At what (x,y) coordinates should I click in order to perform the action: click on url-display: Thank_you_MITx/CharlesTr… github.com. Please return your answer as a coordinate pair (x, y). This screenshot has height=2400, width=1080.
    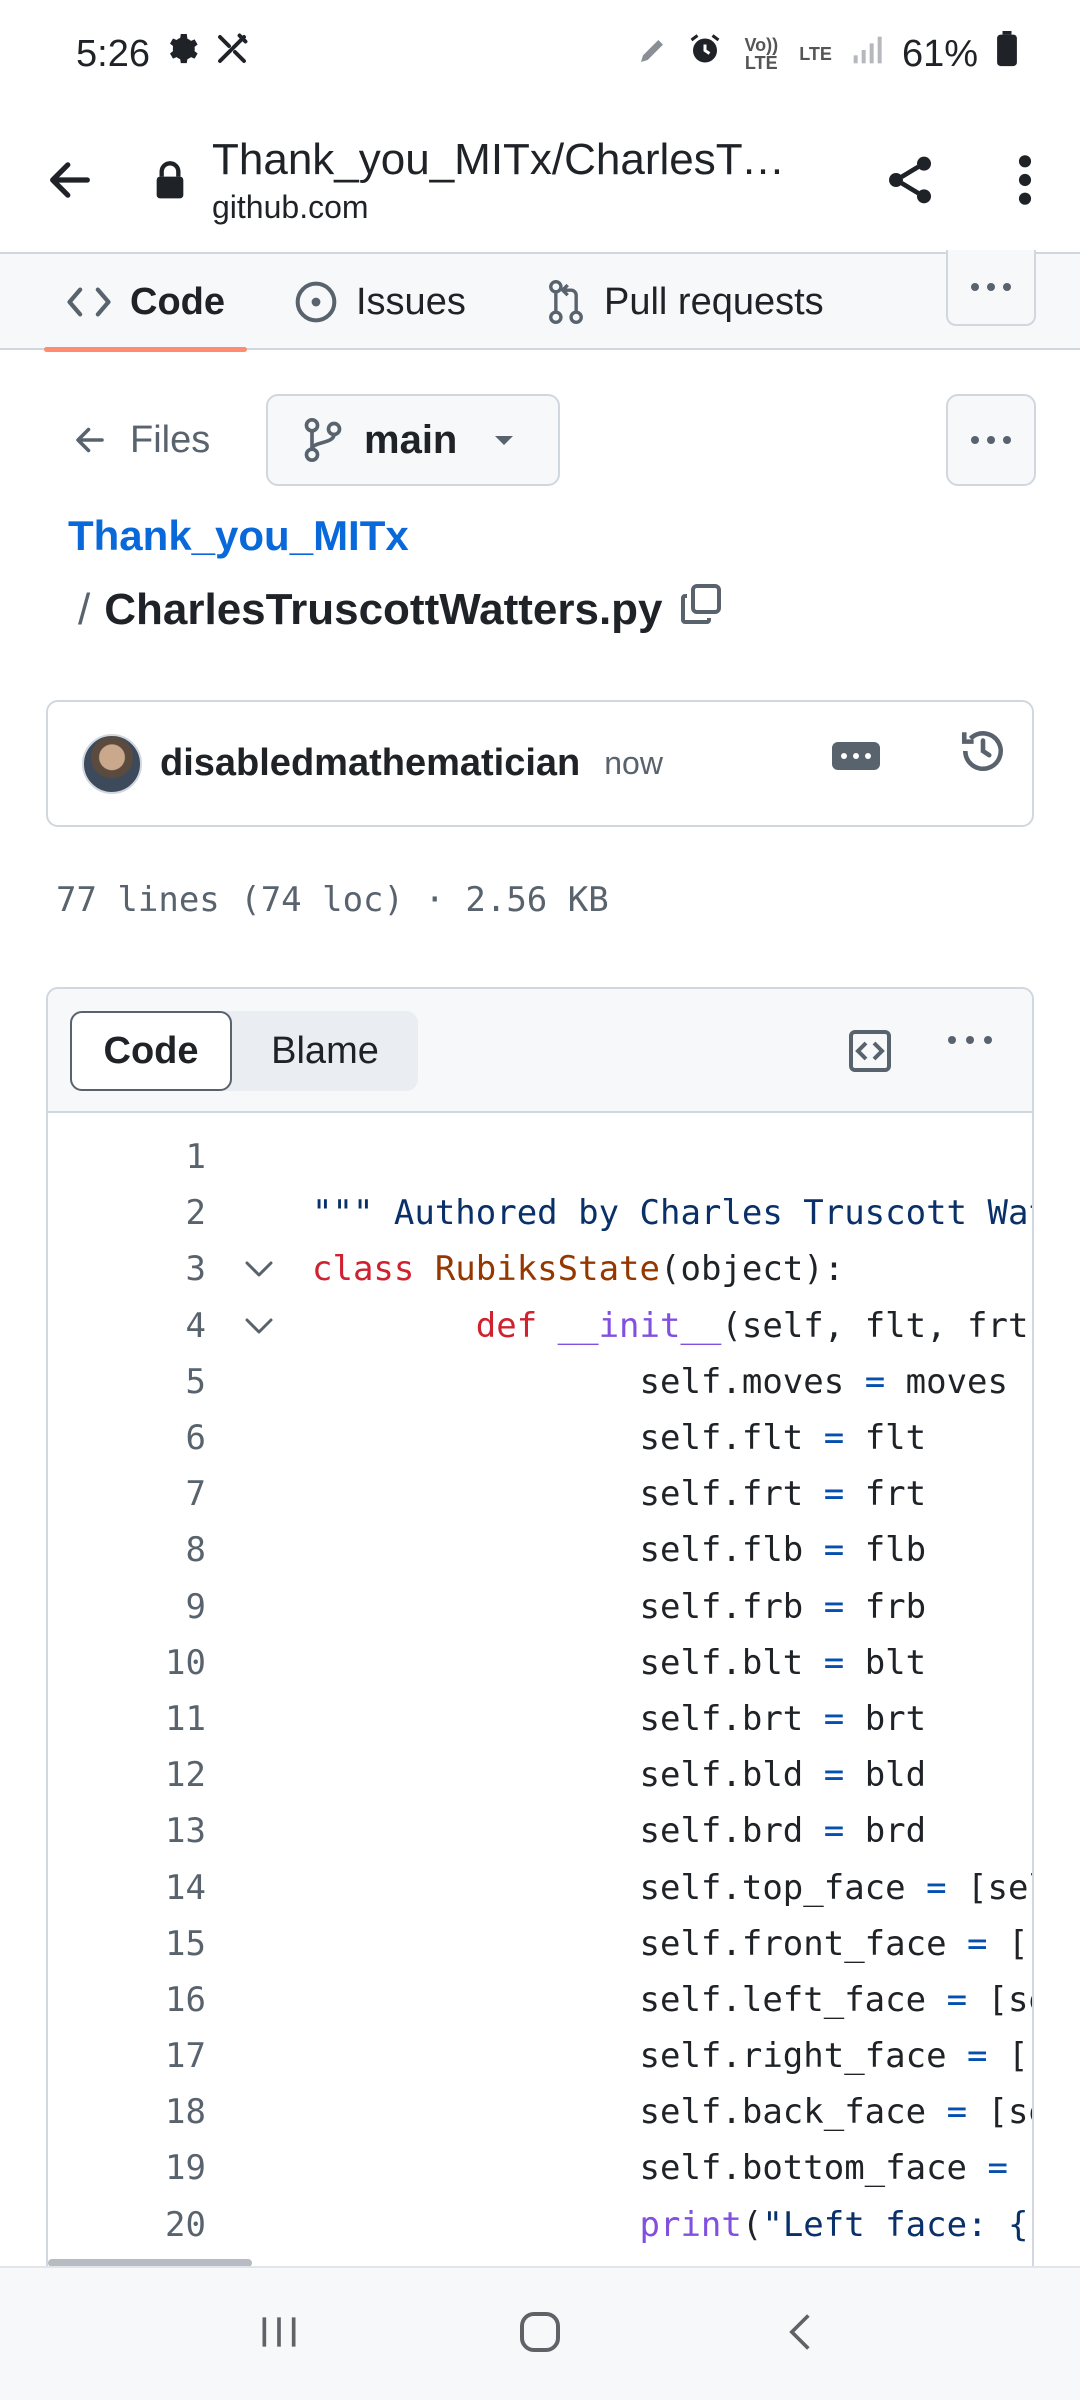
    Looking at the image, I should click on (525, 180).